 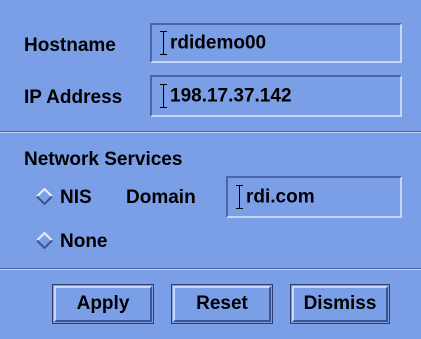 What do you see at coordinates (161, 197) in the screenshot?
I see `domain-label: Domain` at bounding box center [161, 197].